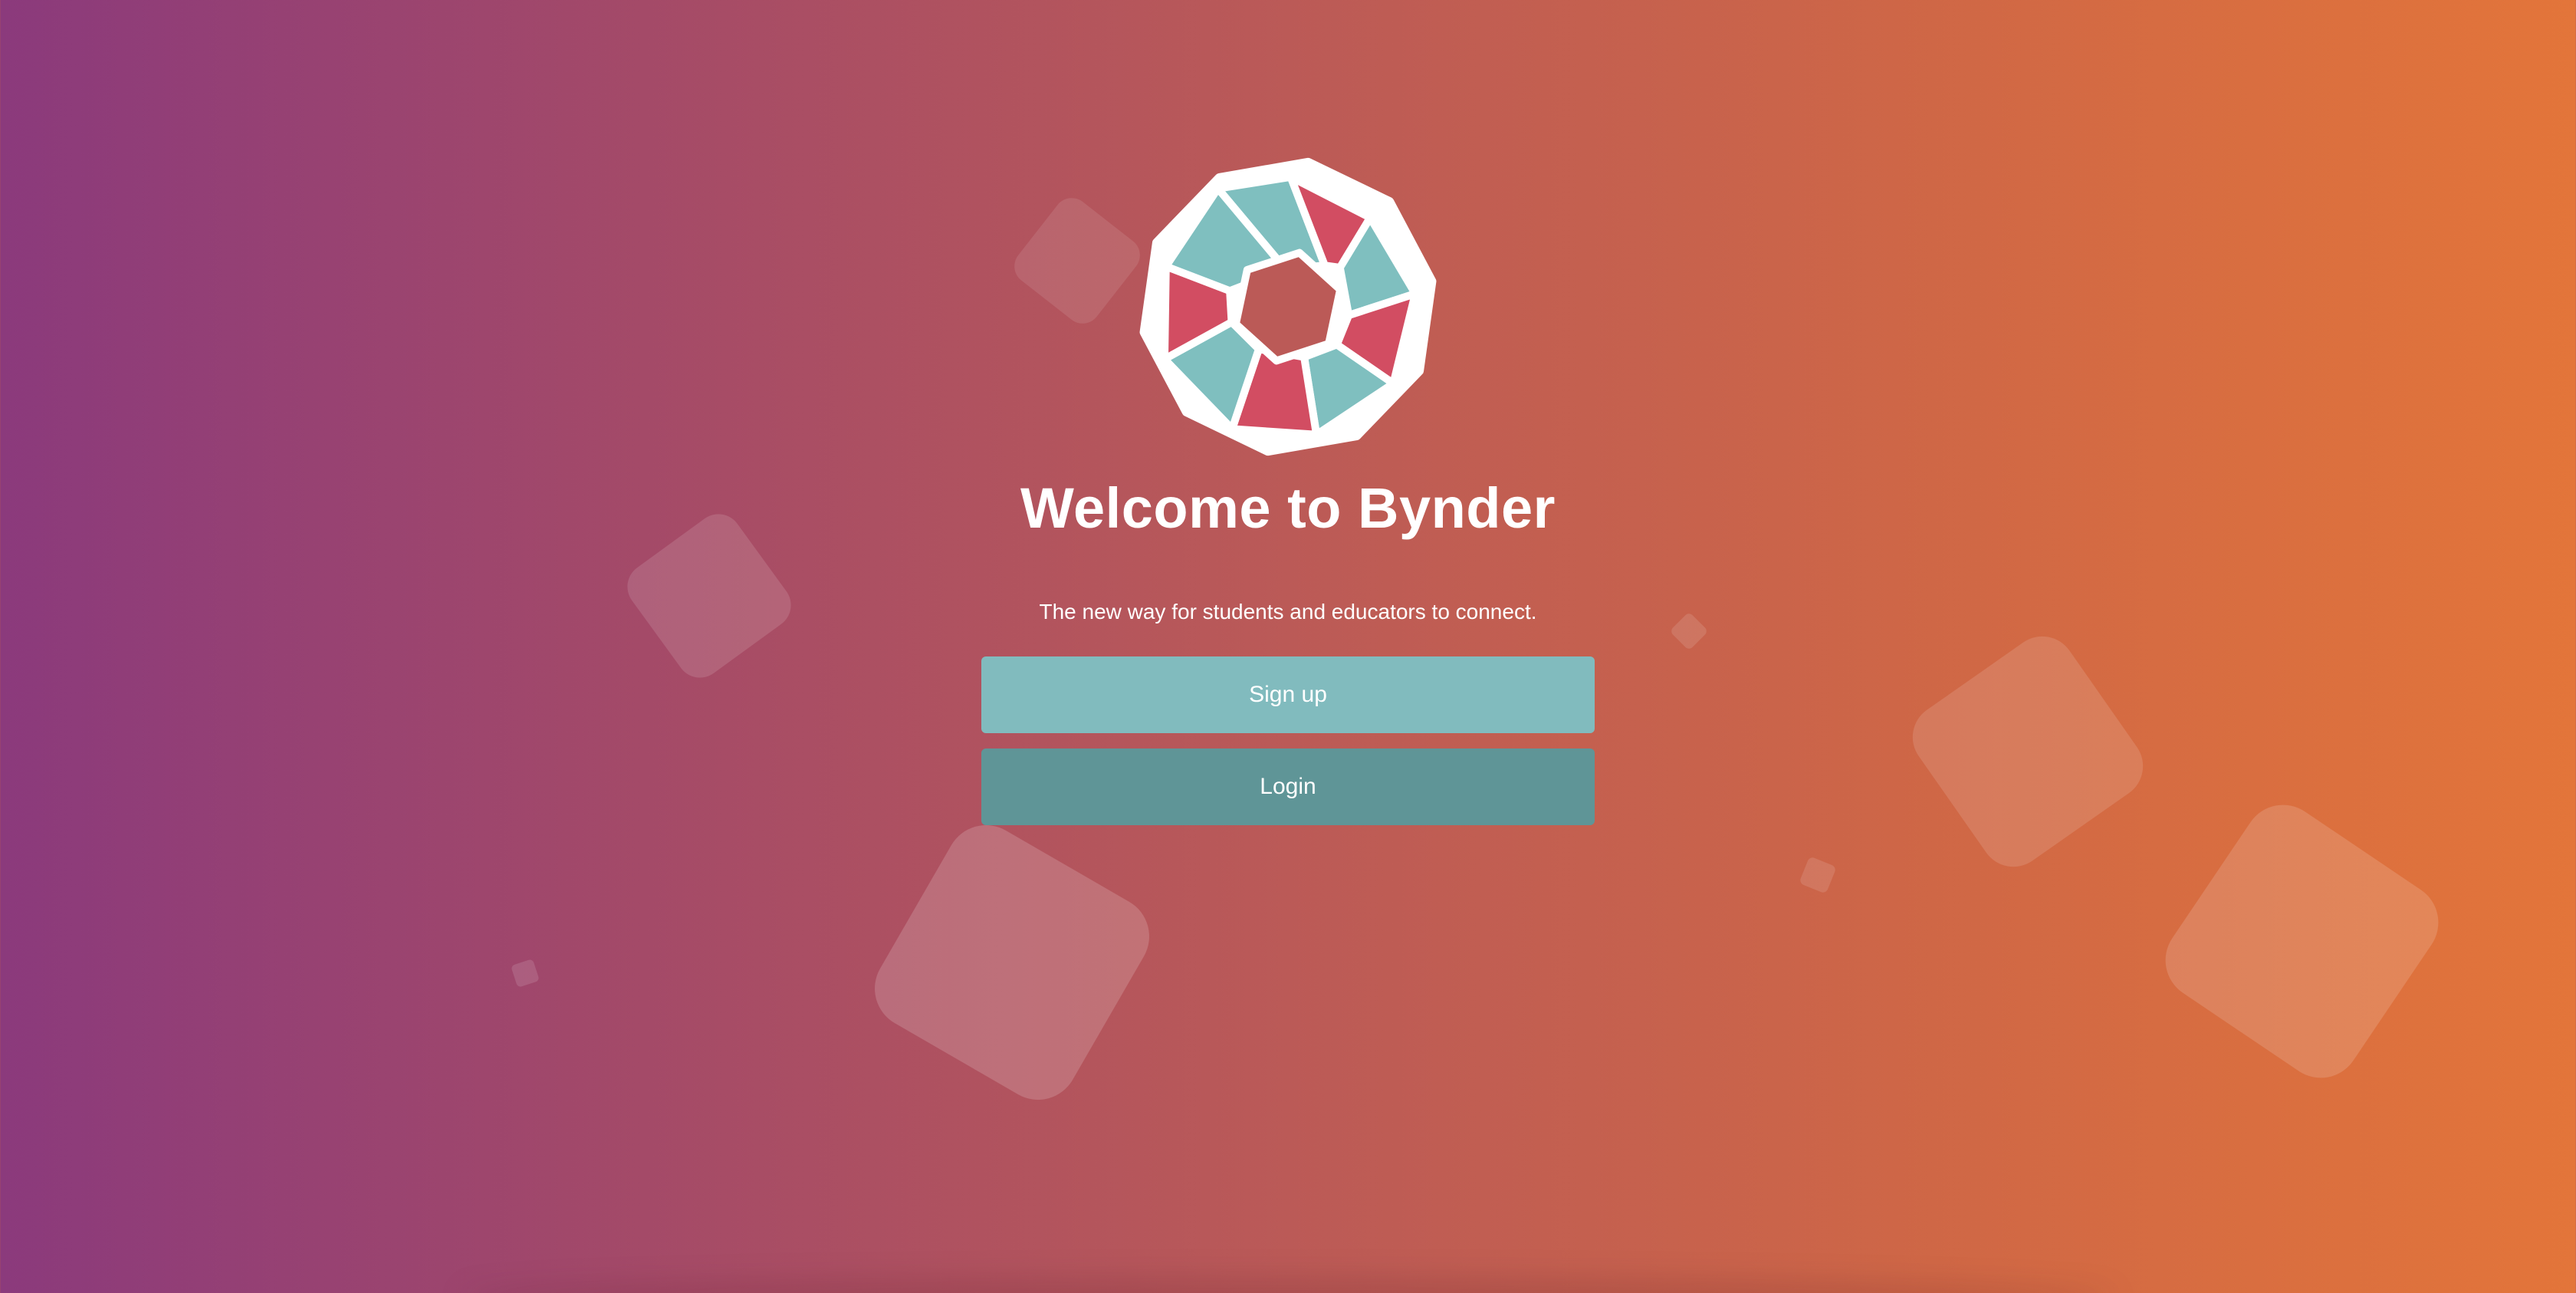 Image resolution: width=2576 pixels, height=1293 pixels. What do you see at coordinates (1288, 508) in the screenshot?
I see `page-title: Welcome to Bynder` at bounding box center [1288, 508].